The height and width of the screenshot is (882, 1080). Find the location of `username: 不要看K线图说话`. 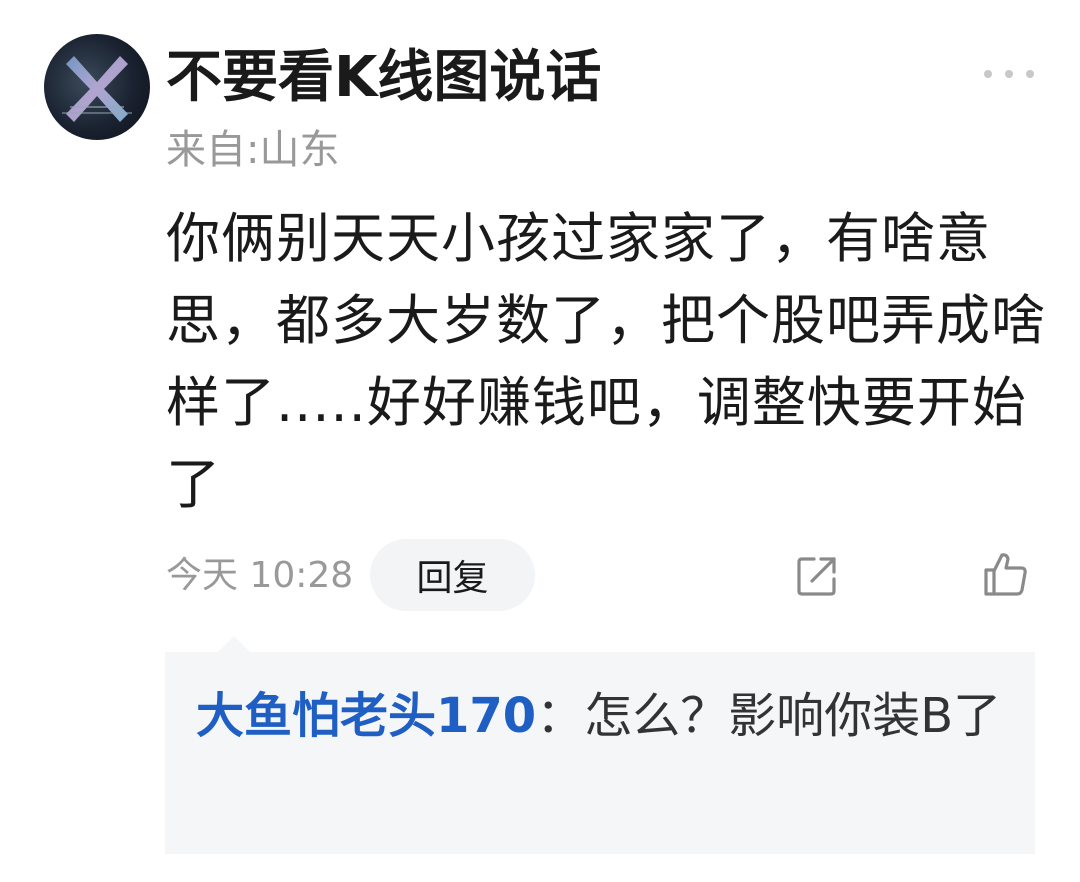

username: 不要看K线图说话 is located at coordinates (383, 78).